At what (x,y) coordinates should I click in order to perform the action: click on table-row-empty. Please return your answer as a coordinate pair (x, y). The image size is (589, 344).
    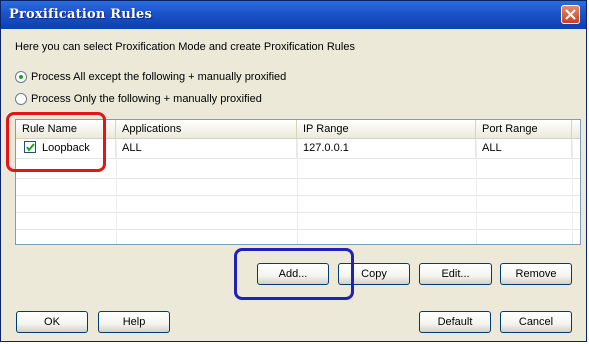
    Looking at the image, I should click on (298, 220).